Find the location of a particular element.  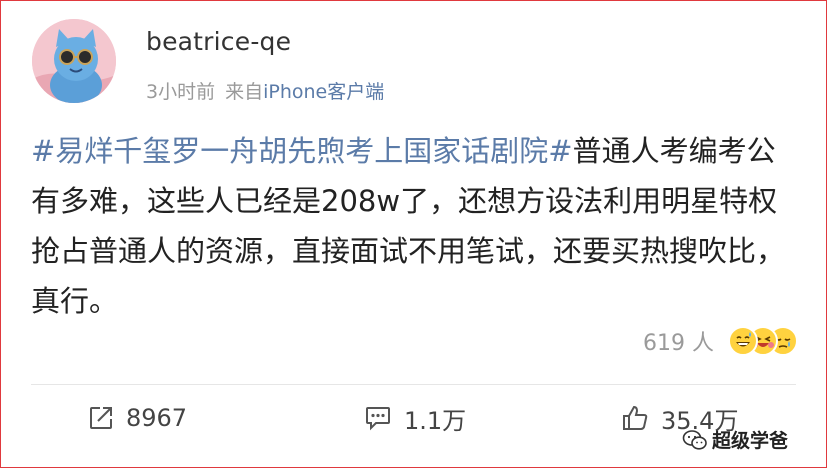

likers-count: 619 人 is located at coordinates (678, 343).